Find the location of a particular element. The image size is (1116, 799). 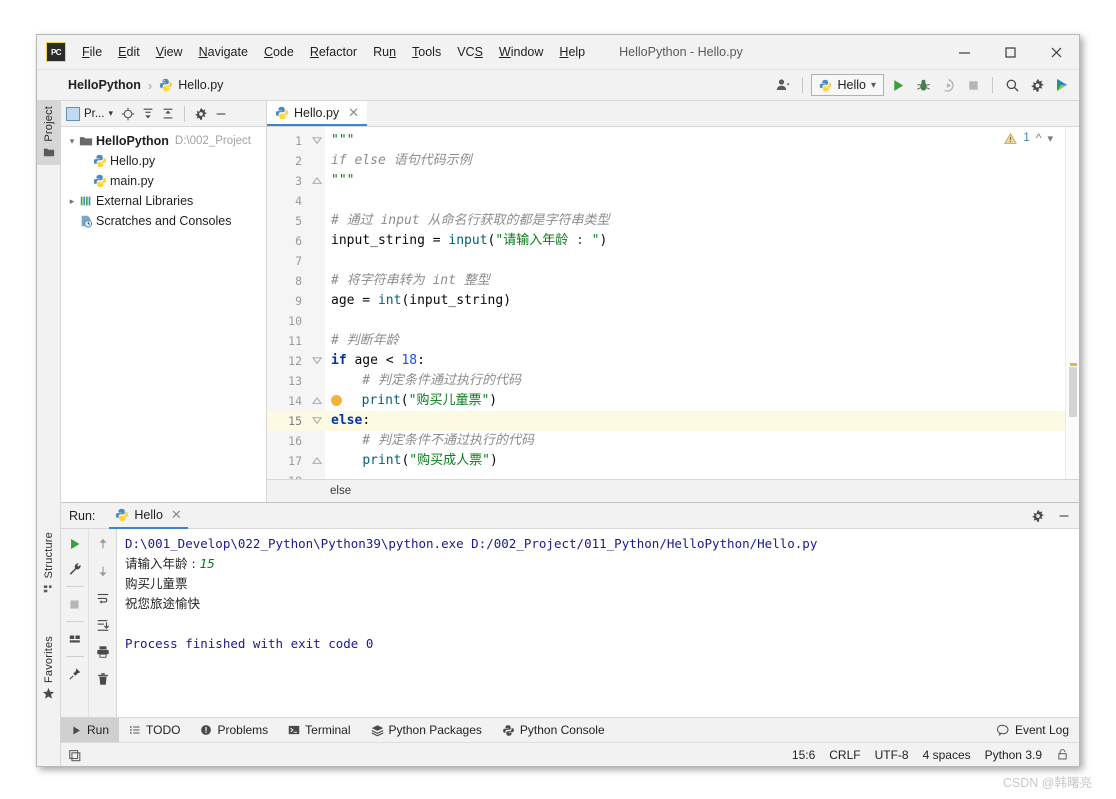

breadcrumb-else: else is located at coordinates (340, 491).